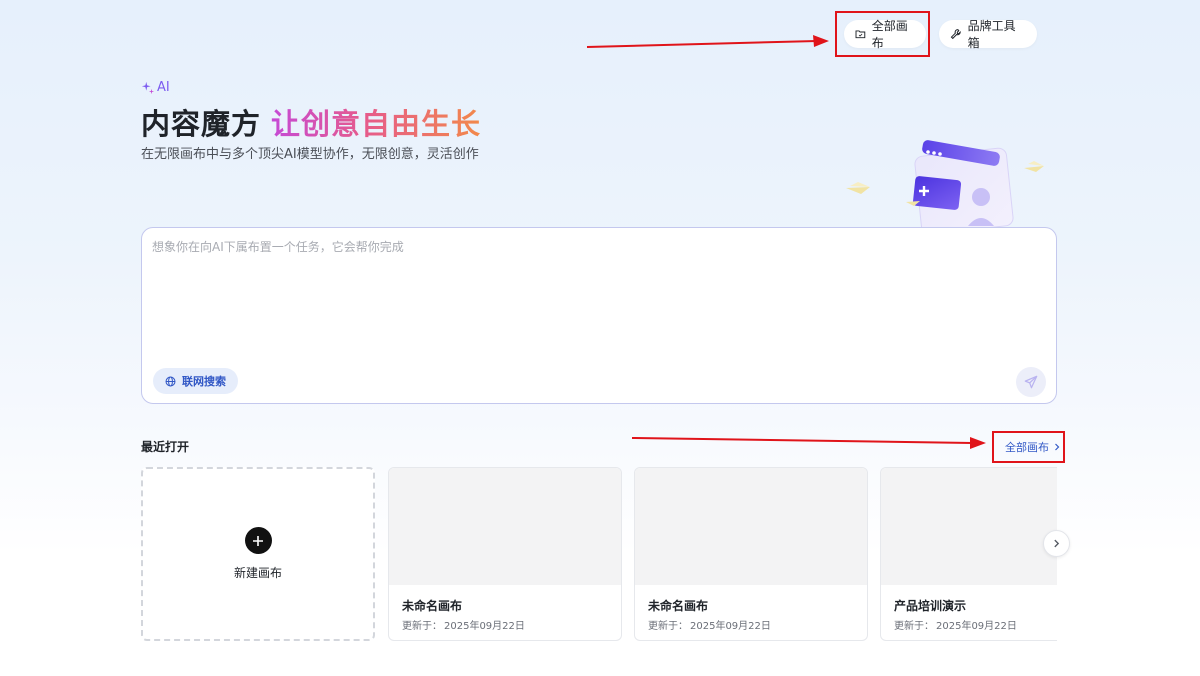 The width and height of the screenshot is (1200, 676). I want to click on web-search-label: 联网搜索, so click(204, 381).